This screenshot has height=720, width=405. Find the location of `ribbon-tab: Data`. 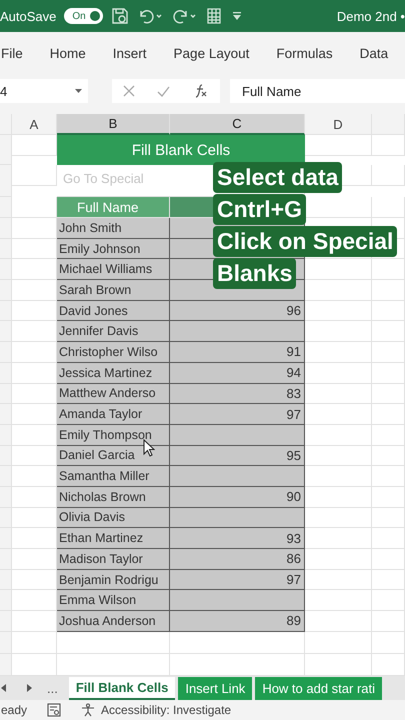

ribbon-tab: Data is located at coordinates (374, 53).